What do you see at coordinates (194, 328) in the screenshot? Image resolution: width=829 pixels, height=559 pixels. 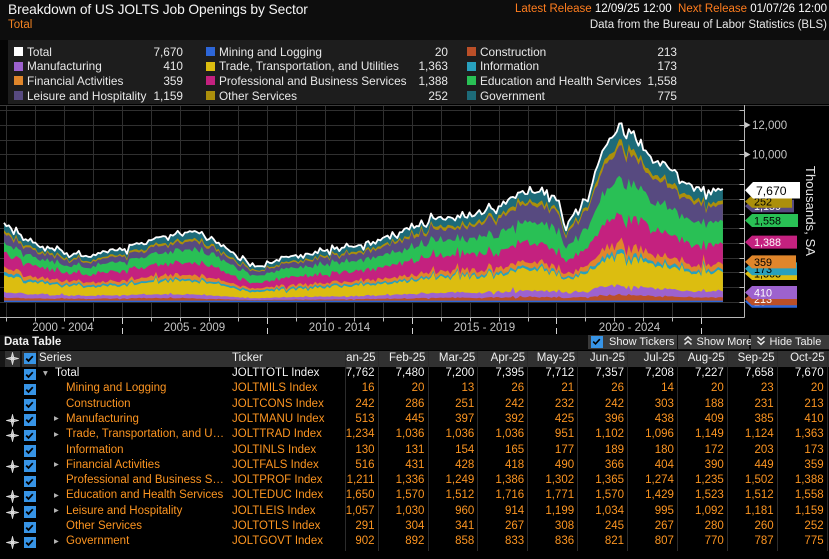 I see `svg-text: 2005 - 2009` at bounding box center [194, 328].